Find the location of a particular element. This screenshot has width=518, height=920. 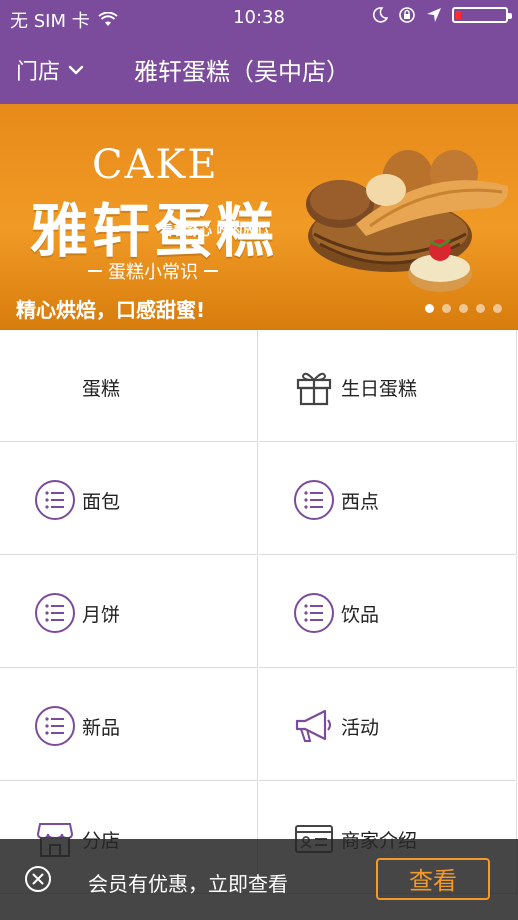

category-label: 月饼 is located at coordinates (101, 615).